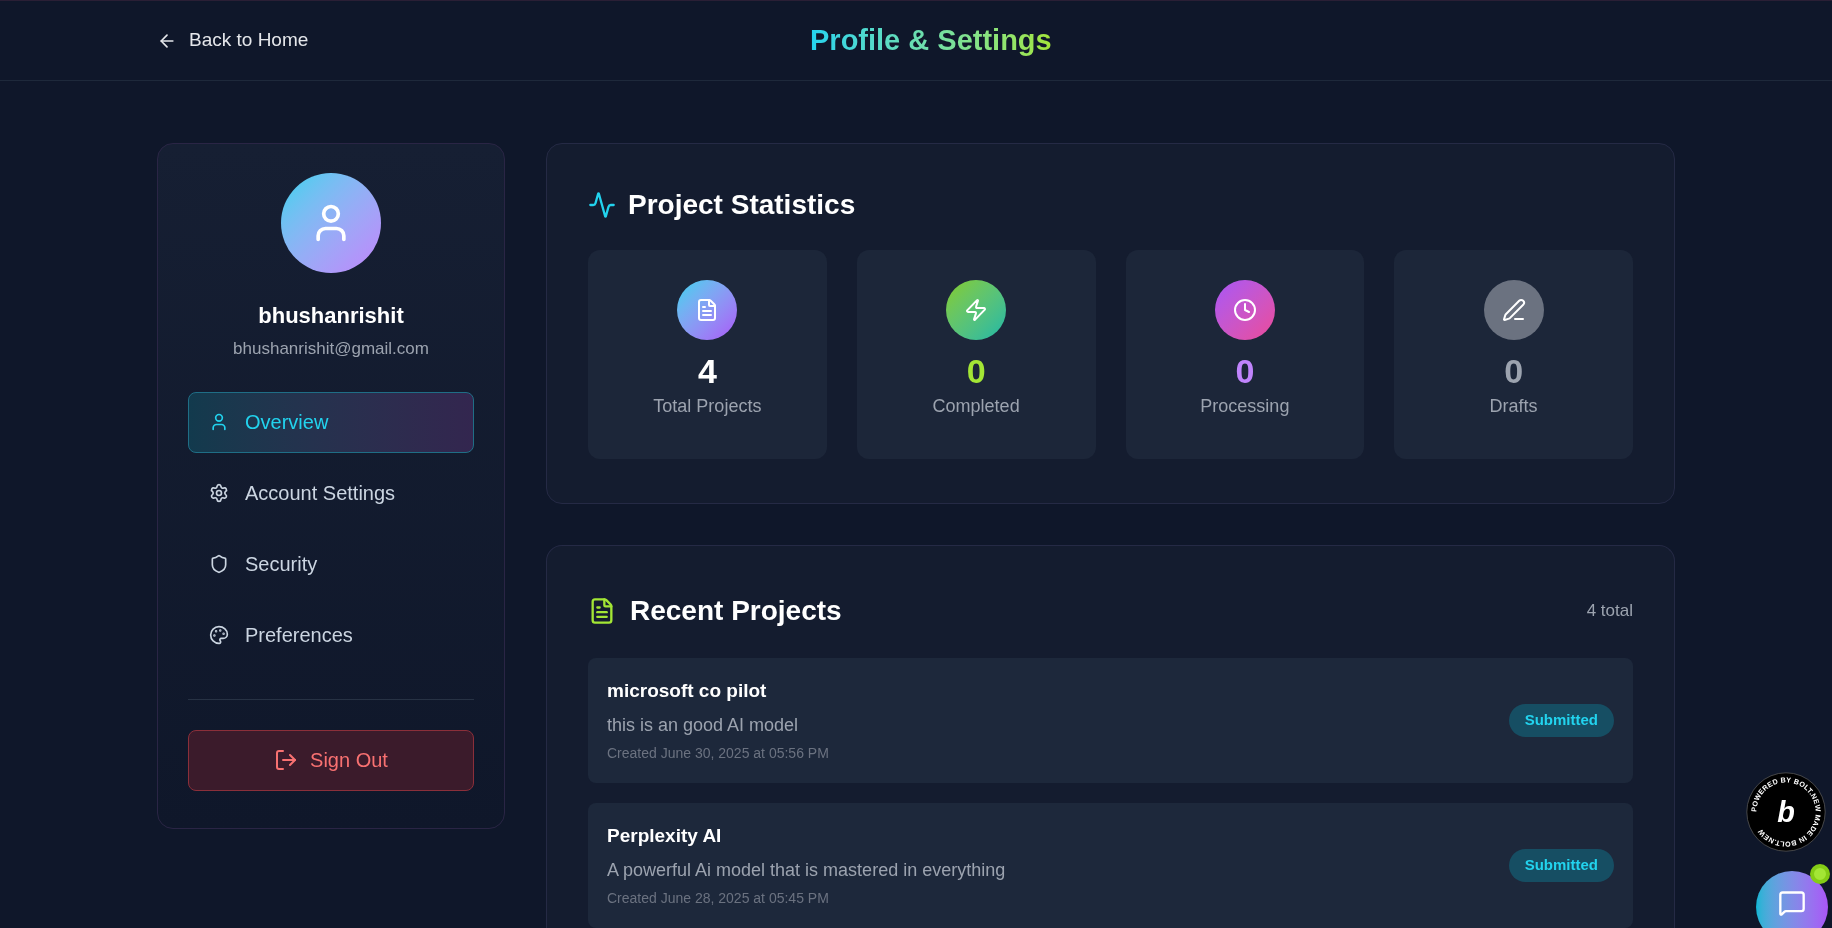 Image resolution: width=1832 pixels, height=928 pixels. I want to click on stat-label: Drafts, so click(1513, 406).